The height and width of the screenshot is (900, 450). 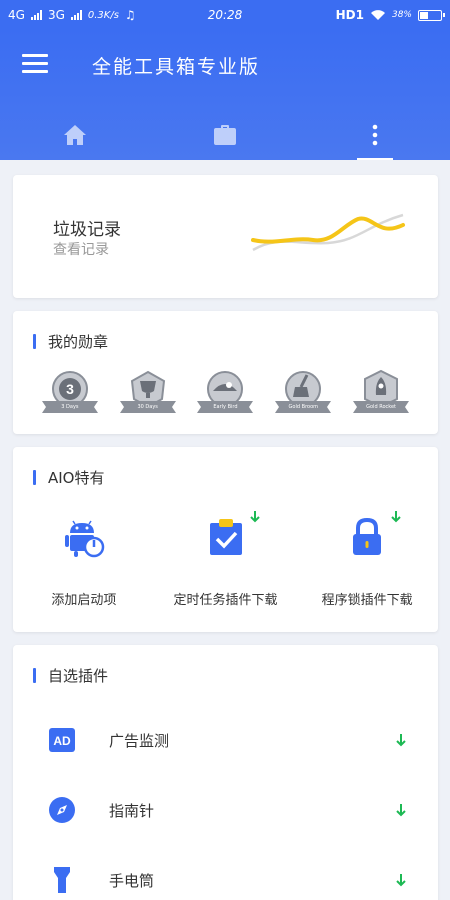 What do you see at coordinates (84, 600) in the screenshot?
I see `aio-item-label: 添加启动项` at bounding box center [84, 600].